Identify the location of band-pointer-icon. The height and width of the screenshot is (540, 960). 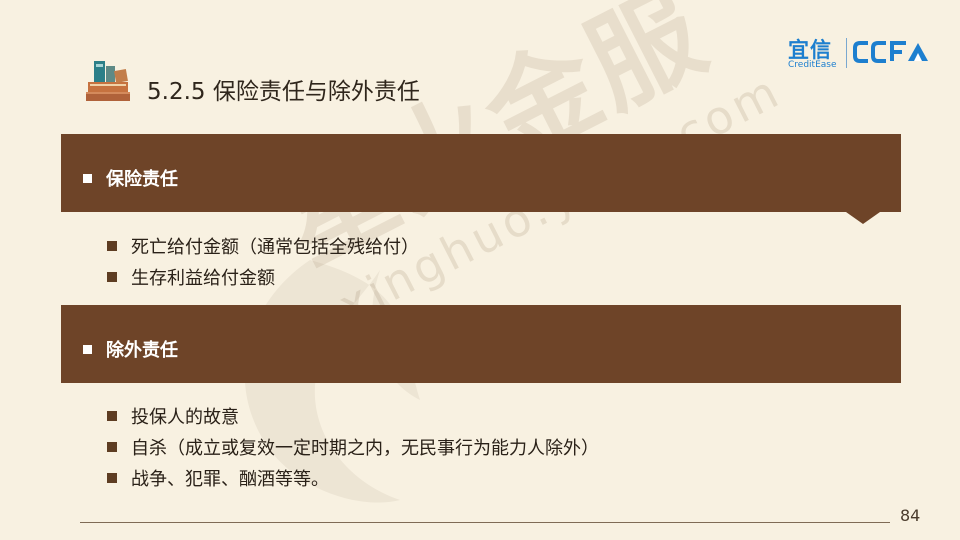
(863, 218).